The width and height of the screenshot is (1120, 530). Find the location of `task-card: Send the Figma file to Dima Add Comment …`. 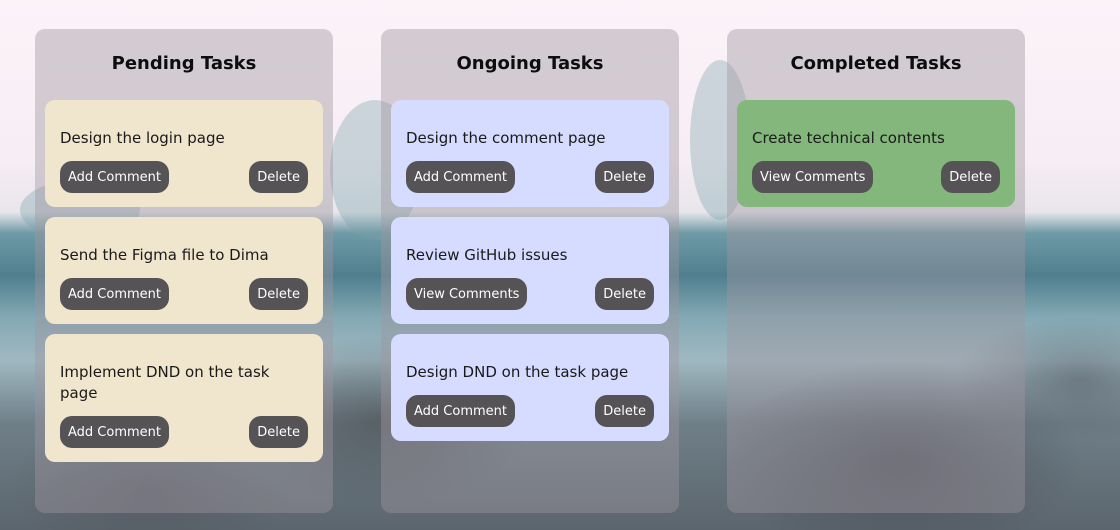

task-card: Send the Figma file to Dima Add Comment … is located at coordinates (184, 270).